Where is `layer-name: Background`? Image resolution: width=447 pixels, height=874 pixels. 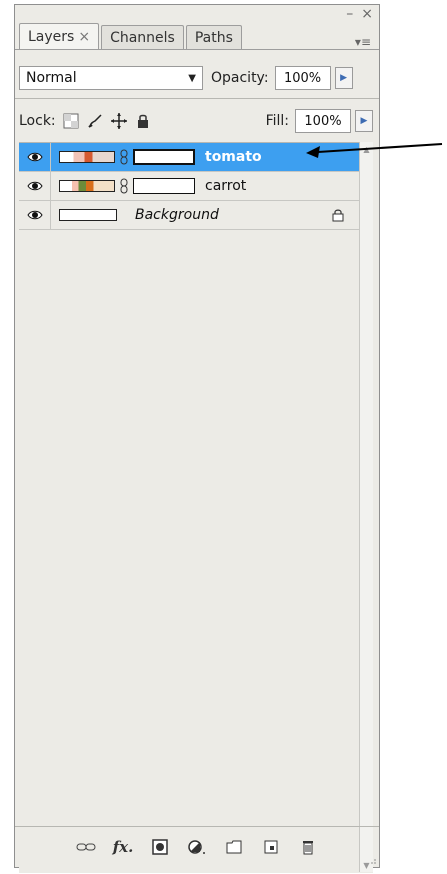 layer-name: Background is located at coordinates (177, 215).